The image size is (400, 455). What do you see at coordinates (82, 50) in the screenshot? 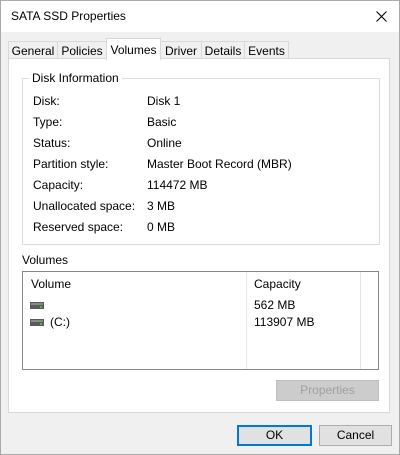
I see `tab-policies: Policies` at bounding box center [82, 50].